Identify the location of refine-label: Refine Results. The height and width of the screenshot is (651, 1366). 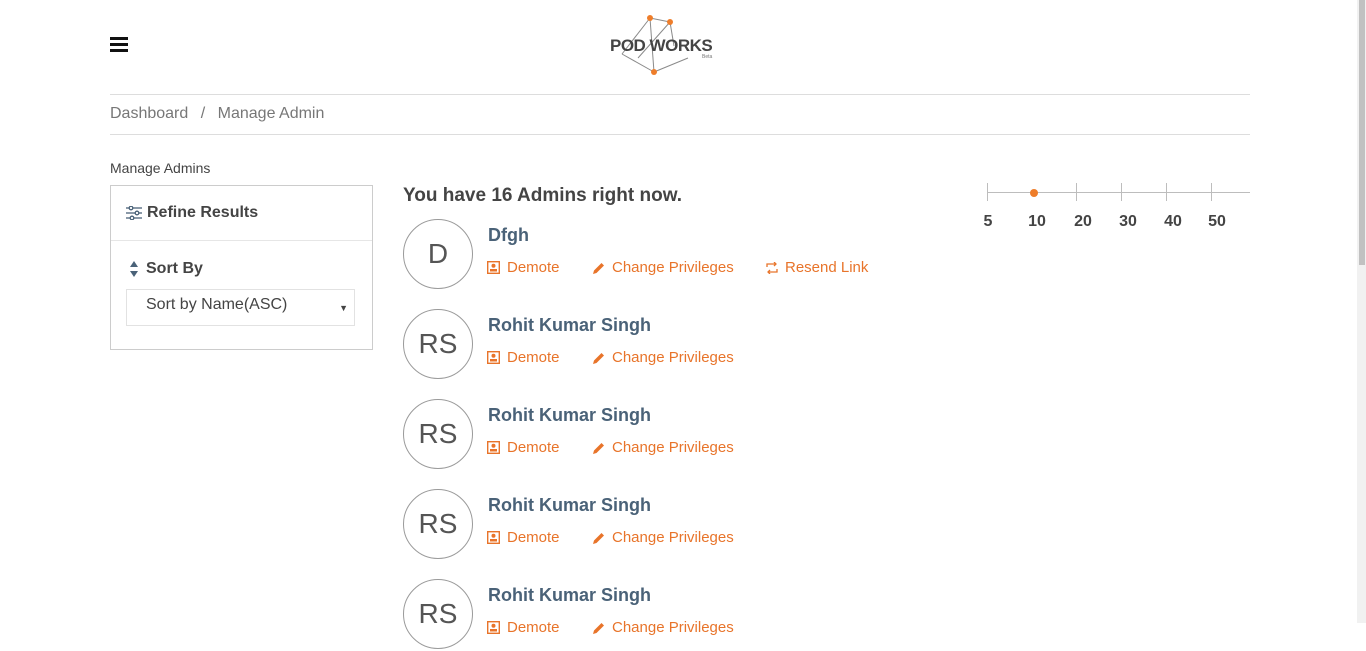
(203, 212).